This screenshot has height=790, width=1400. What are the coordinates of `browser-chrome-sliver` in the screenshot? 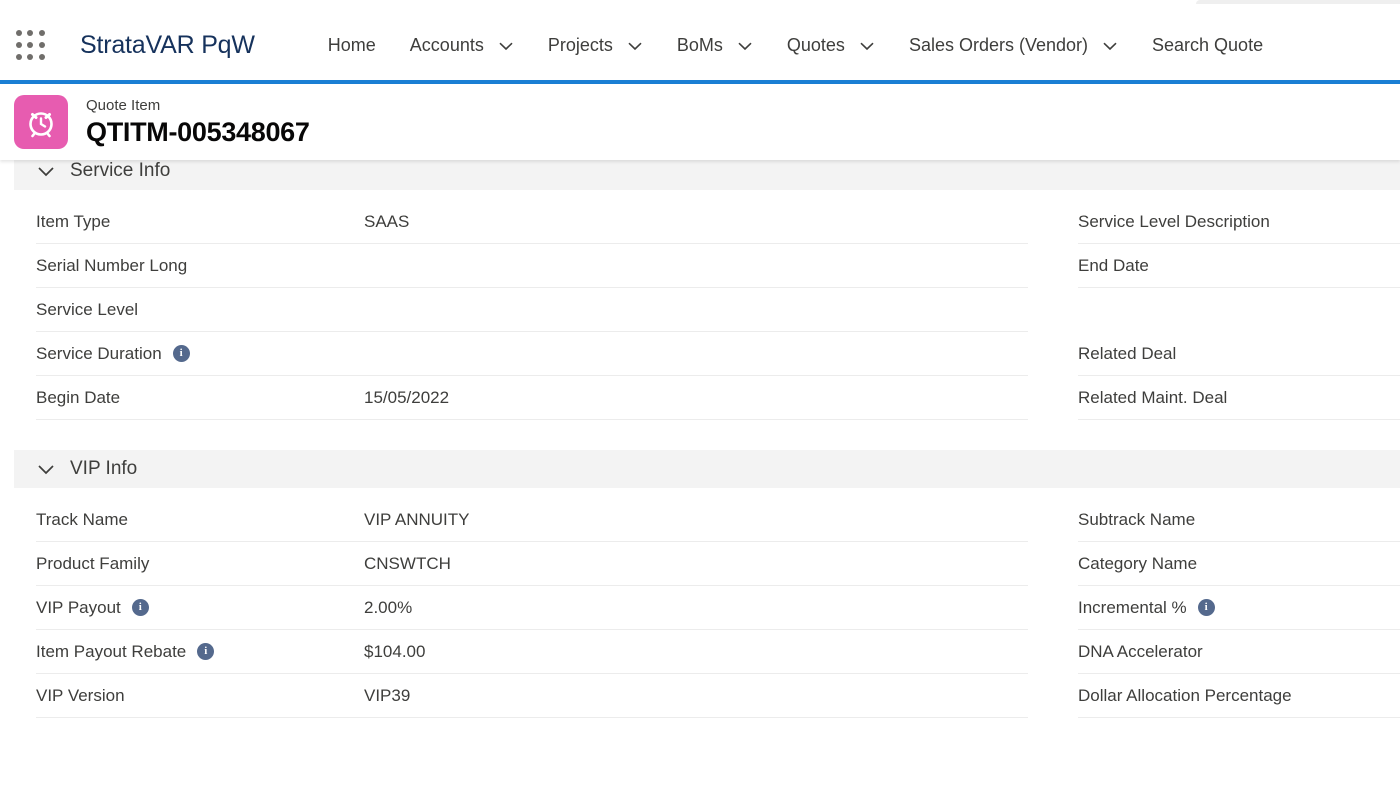 It's located at (700, 4).